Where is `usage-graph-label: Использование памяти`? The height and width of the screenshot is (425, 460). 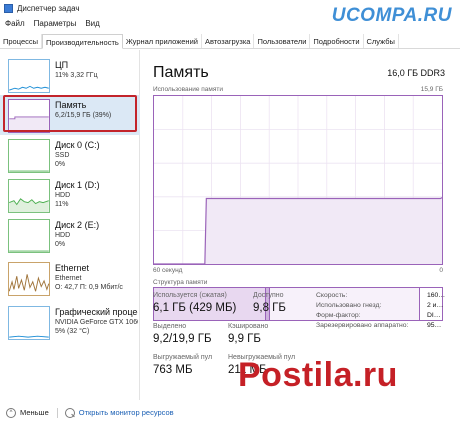 usage-graph-label: Использование памяти is located at coordinates (188, 89).